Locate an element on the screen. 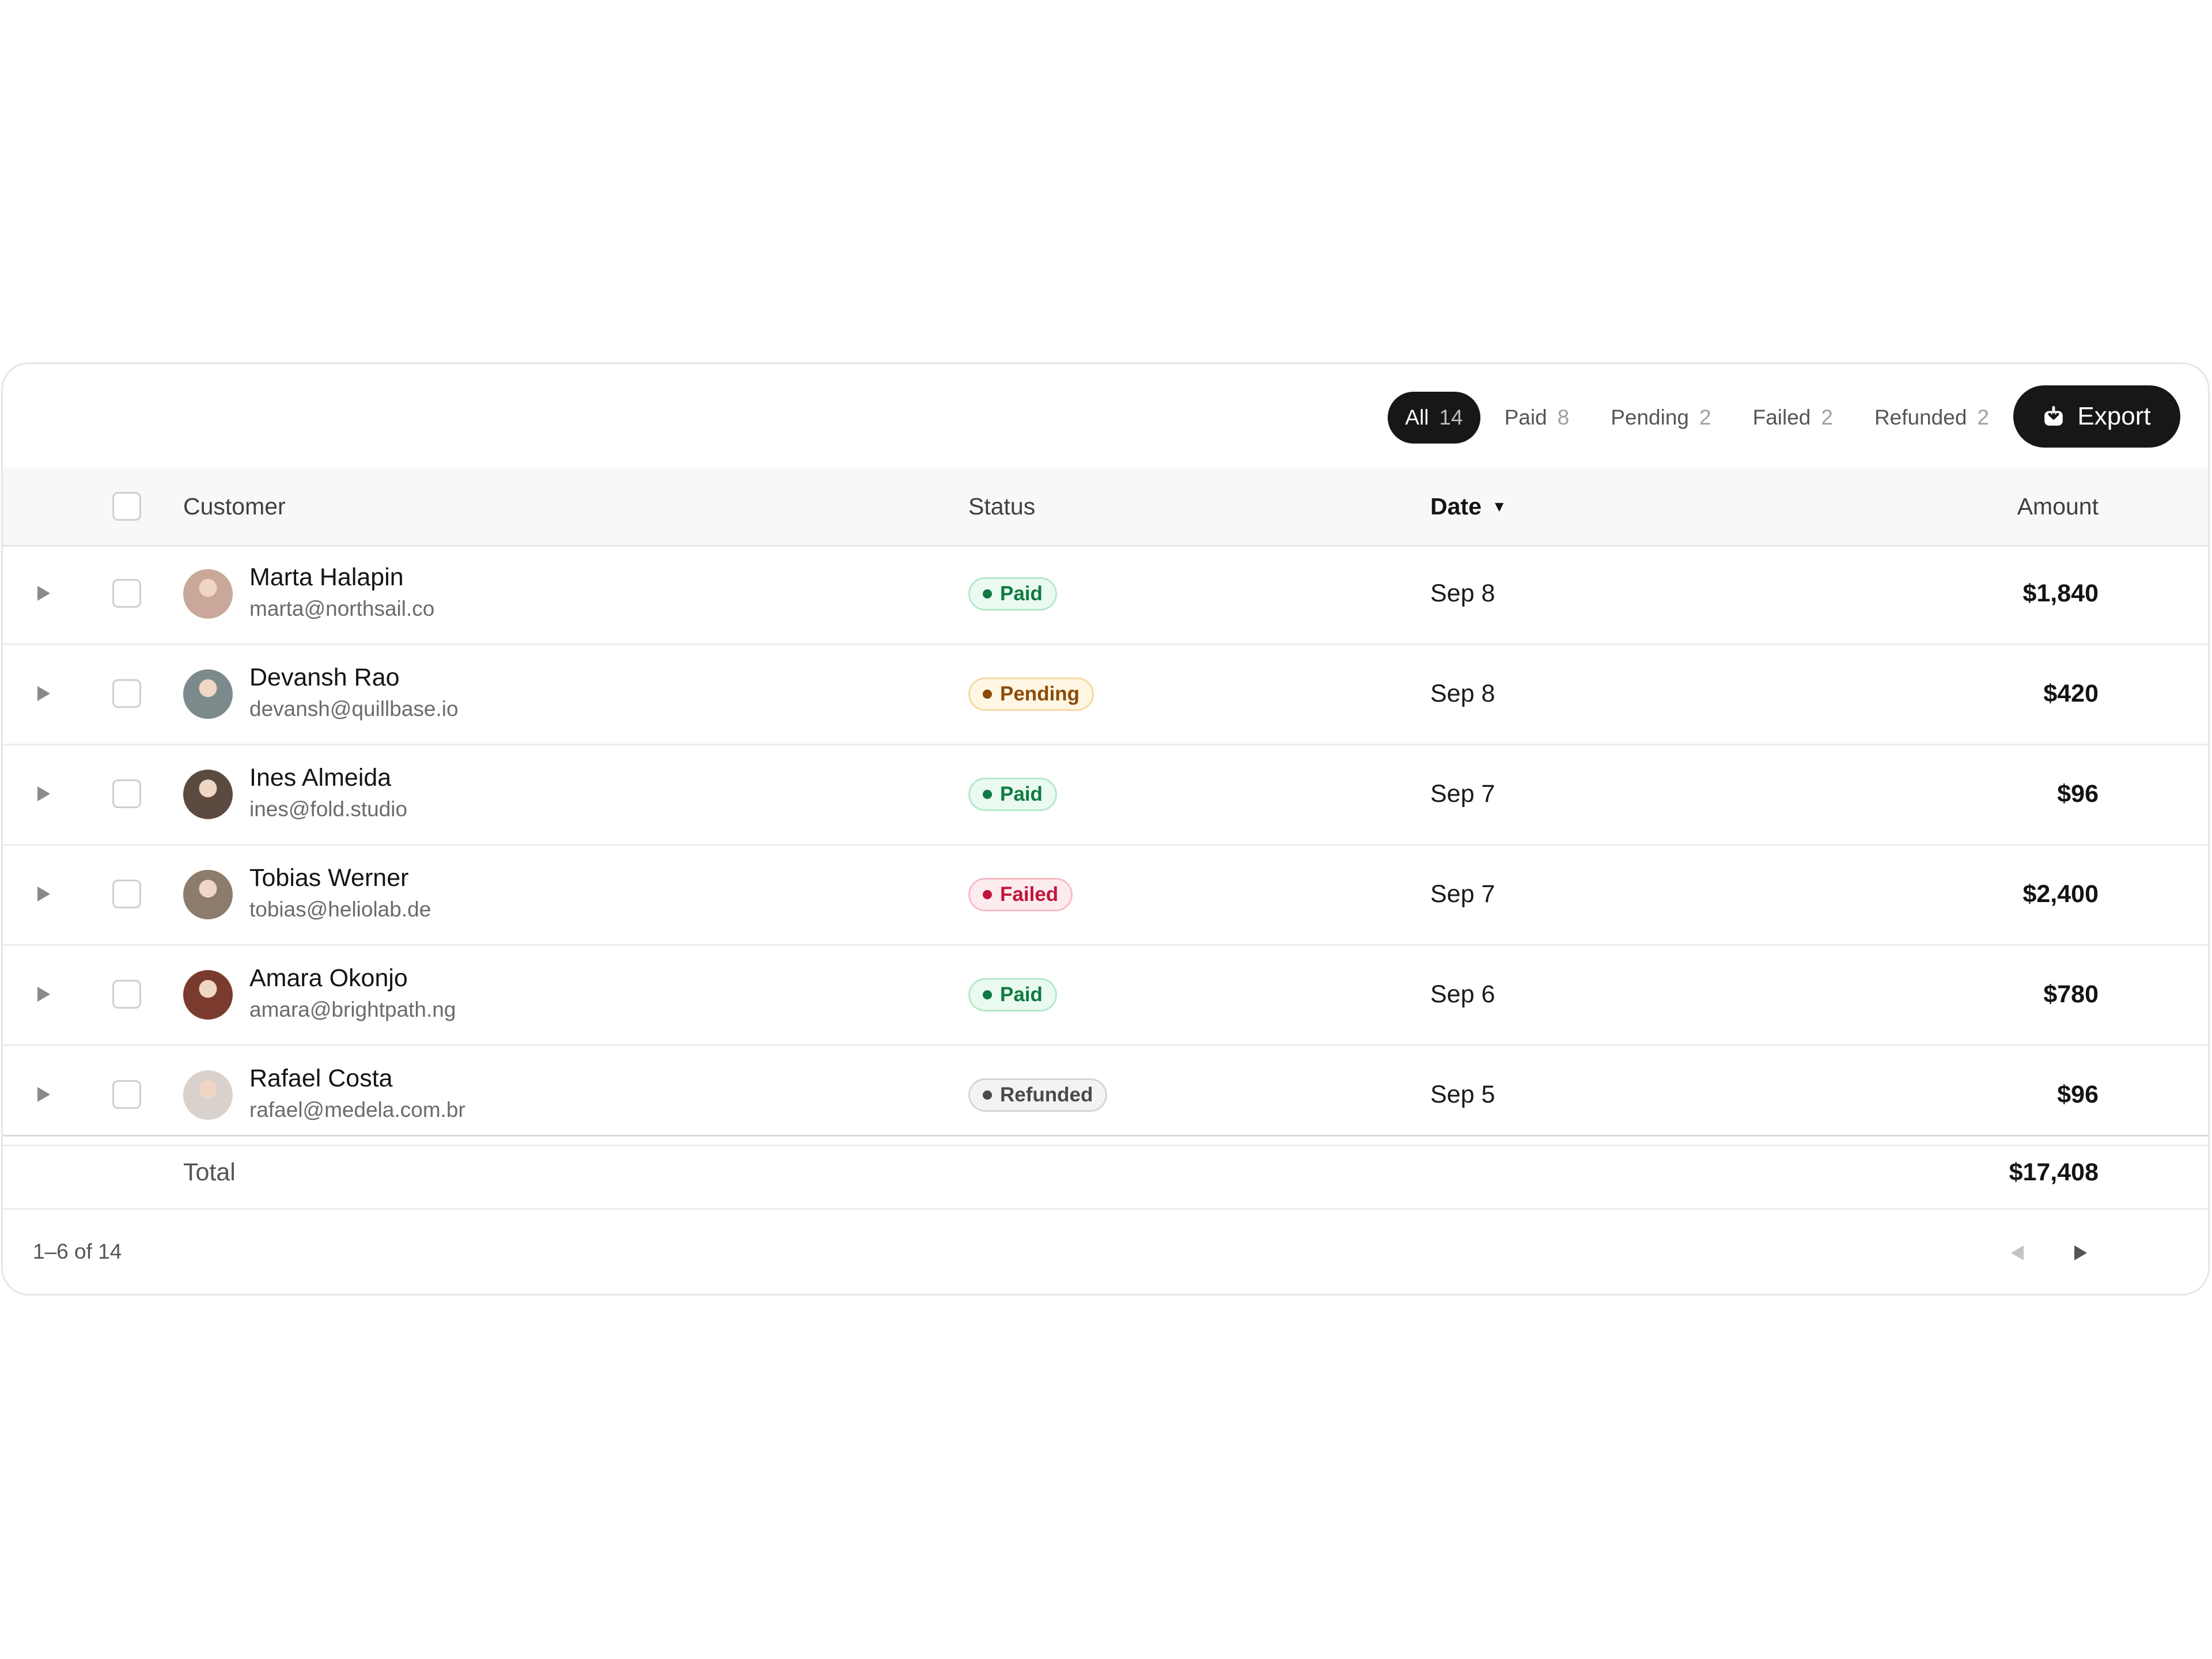 Image resolution: width=2212 pixels, height=1659 pixels. customer-name: Rafael Costa is located at coordinates (321, 1078).